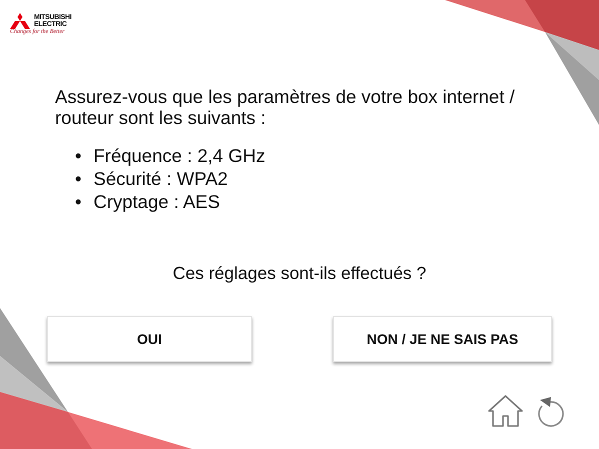 This screenshot has width=599, height=449. What do you see at coordinates (299, 273) in the screenshot?
I see `question-text: Ces réglages sont-ils effectués ?` at bounding box center [299, 273].